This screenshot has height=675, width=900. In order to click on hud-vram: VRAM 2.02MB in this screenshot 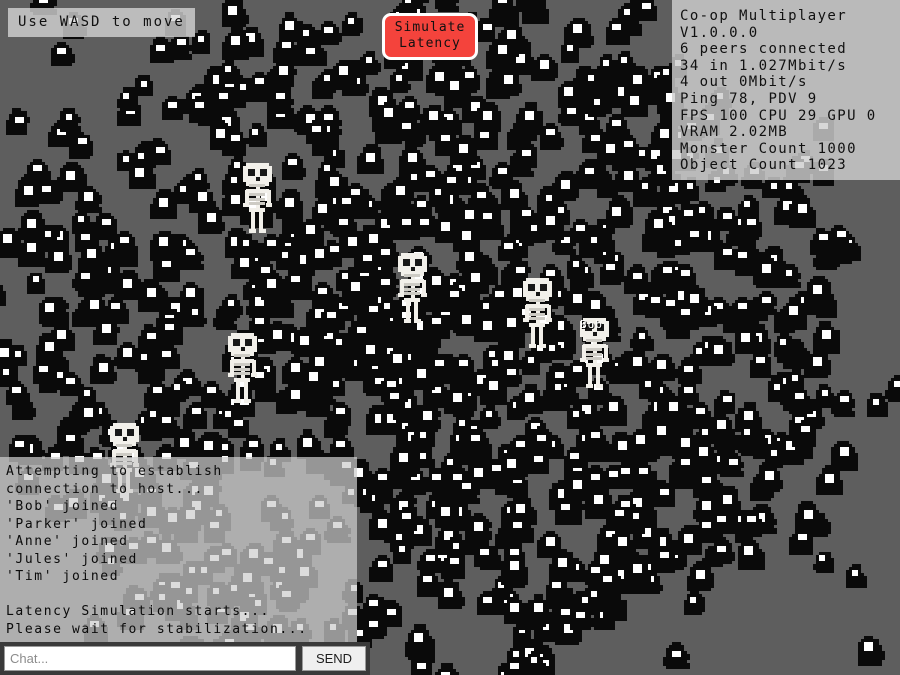, I will do `click(734, 132)`.